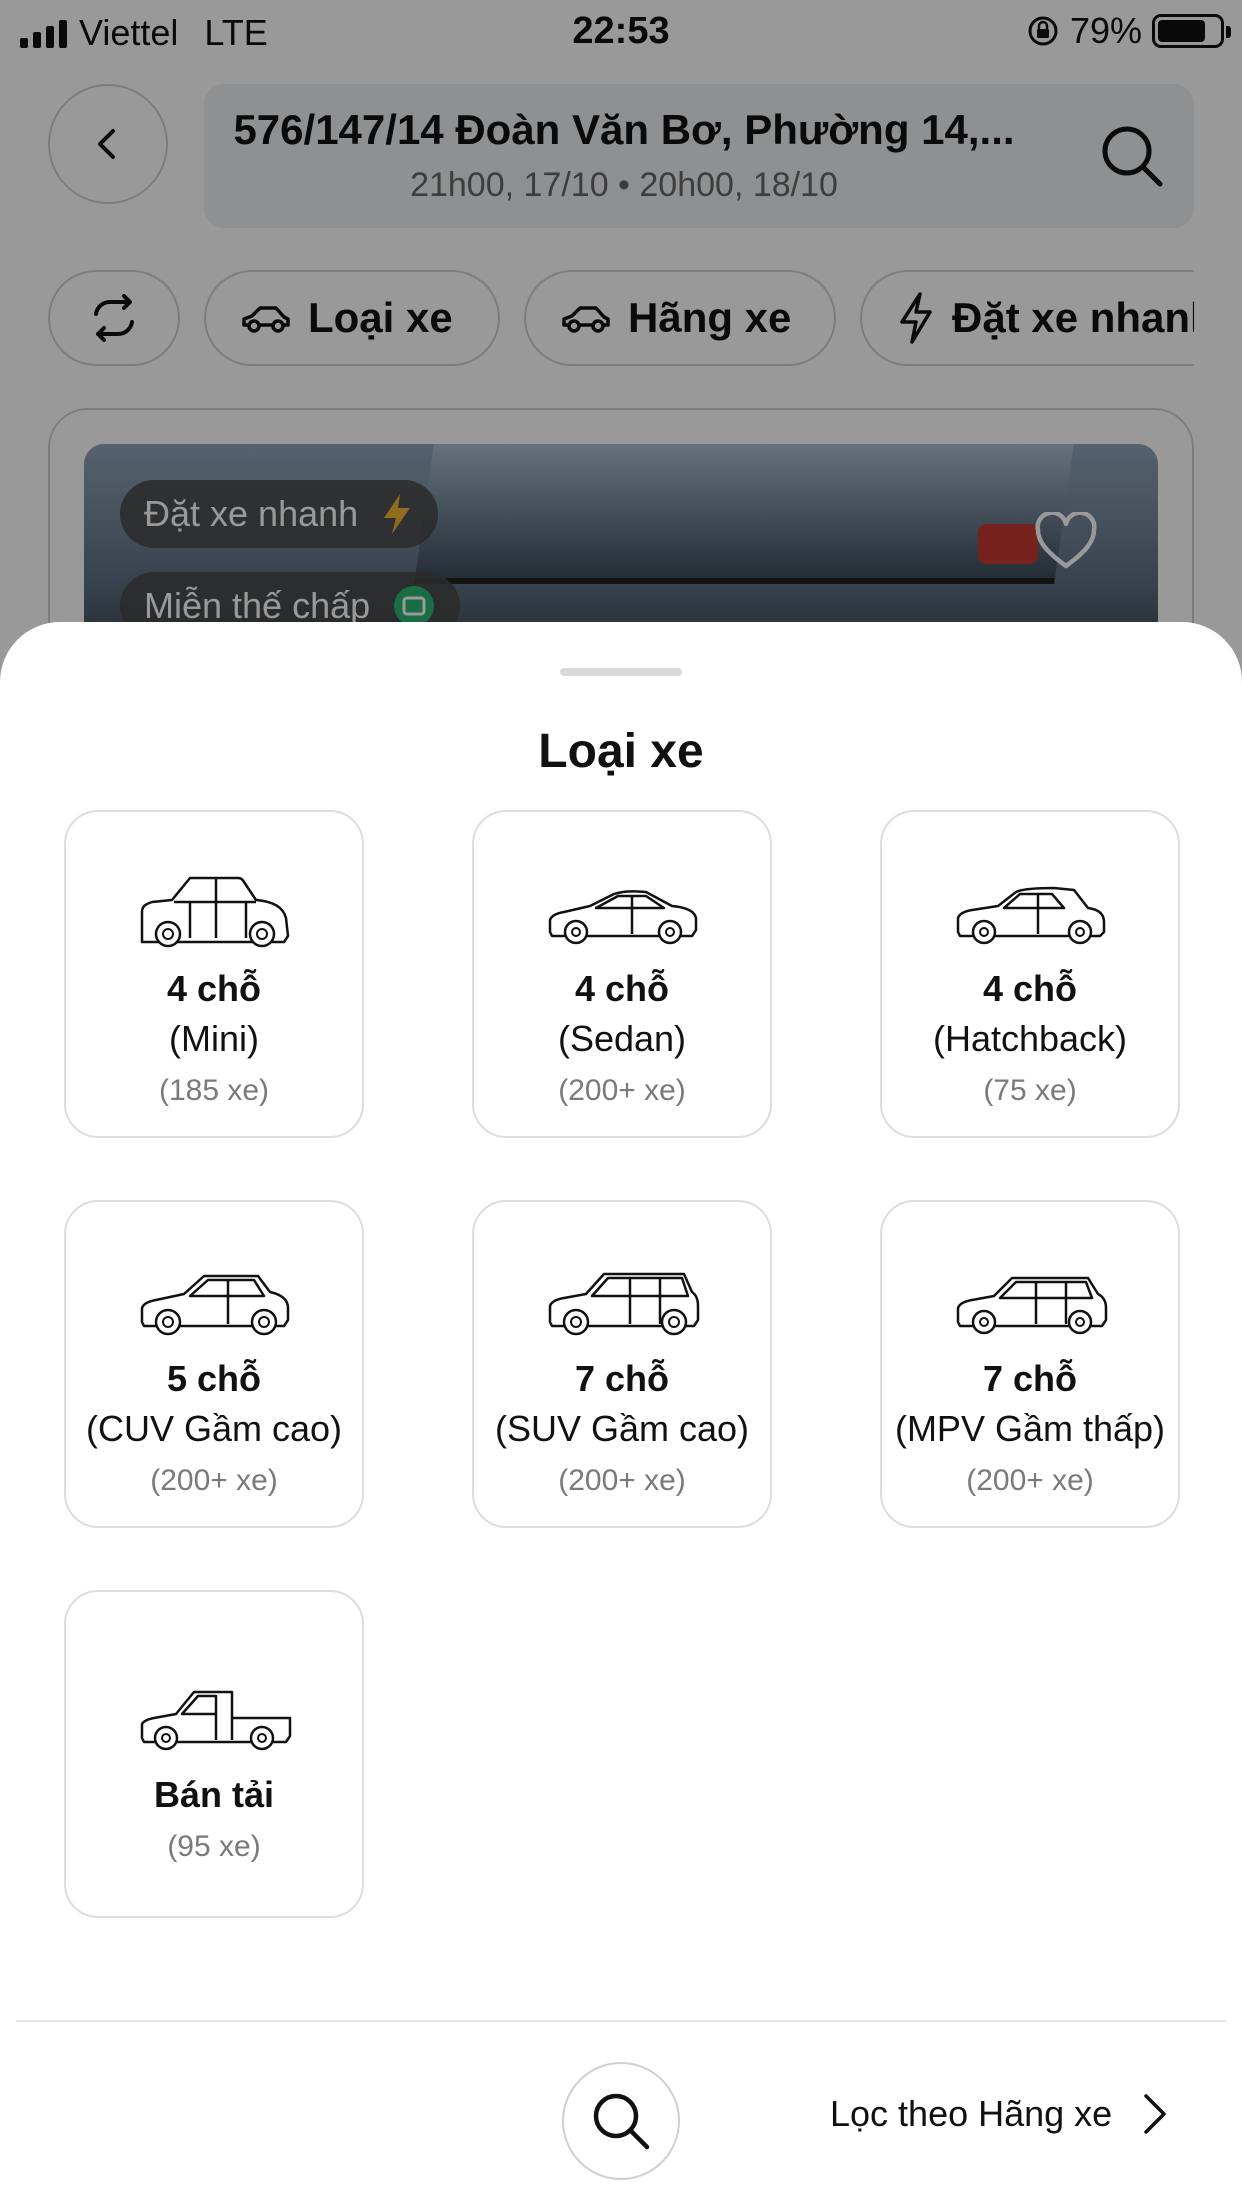 Image resolution: width=1242 pixels, height=2208 pixels. I want to click on option-count: (95 xe), so click(214, 1846).